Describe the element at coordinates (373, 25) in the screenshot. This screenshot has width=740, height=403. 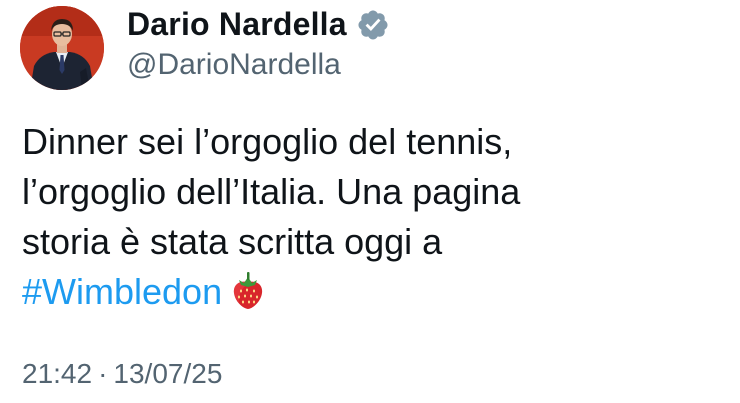
I see `verified-badge-icon` at that location.